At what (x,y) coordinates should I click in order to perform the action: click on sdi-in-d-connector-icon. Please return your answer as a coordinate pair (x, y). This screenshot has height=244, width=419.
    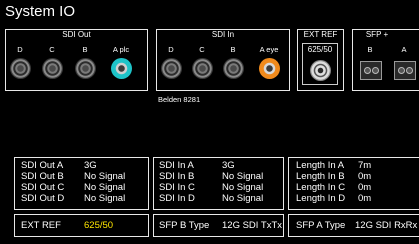
    Looking at the image, I should click on (171, 68).